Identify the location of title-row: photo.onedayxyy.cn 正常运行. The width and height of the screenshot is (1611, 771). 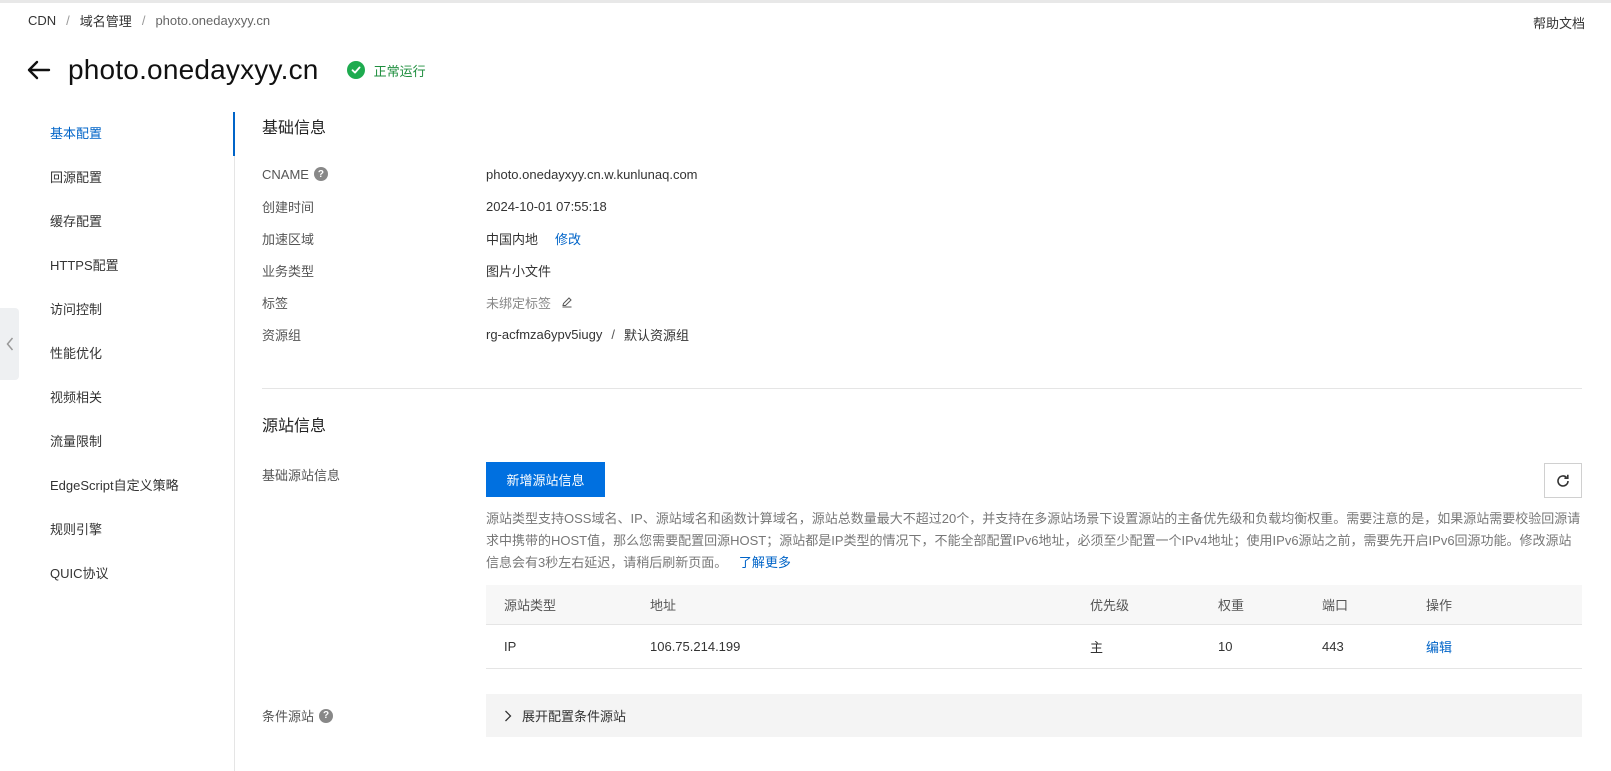
(226, 70).